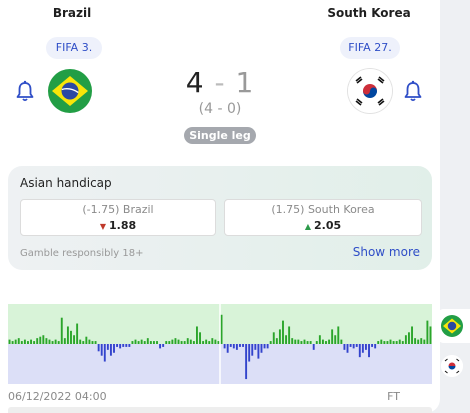 This screenshot has height=413, width=470. I want to click on home-odds-value-row: ▼ 1.88, so click(118, 225).